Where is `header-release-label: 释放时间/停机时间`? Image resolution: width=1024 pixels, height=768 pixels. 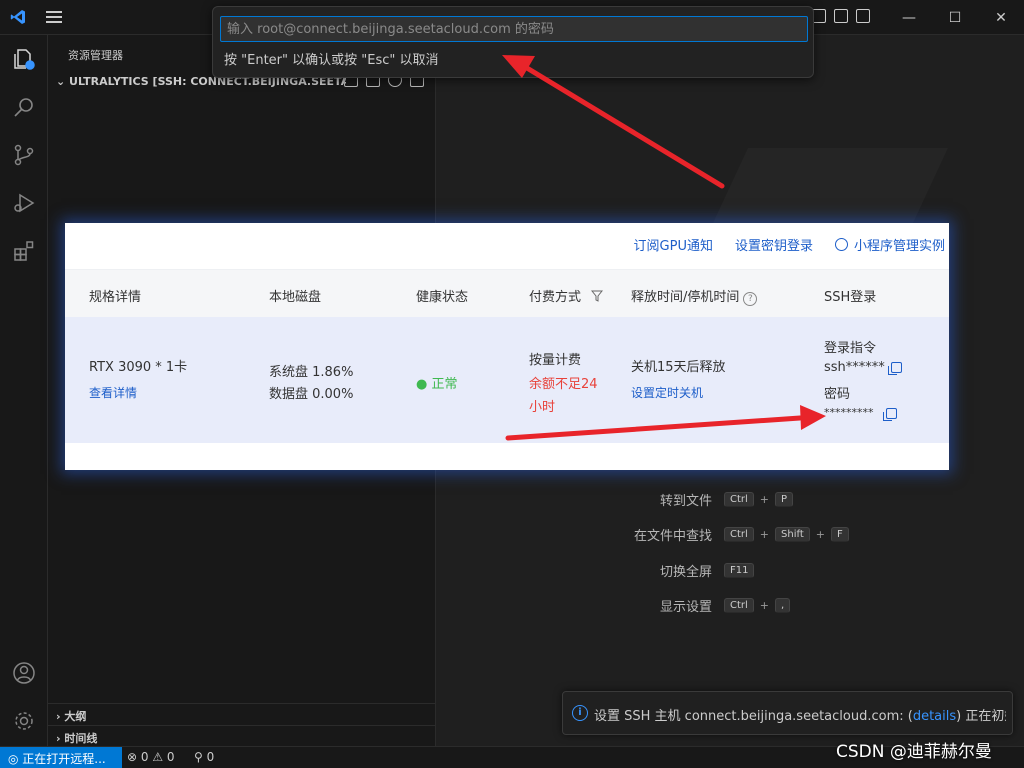 header-release-label: 释放时间/停机时间 is located at coordinates (685, 297).